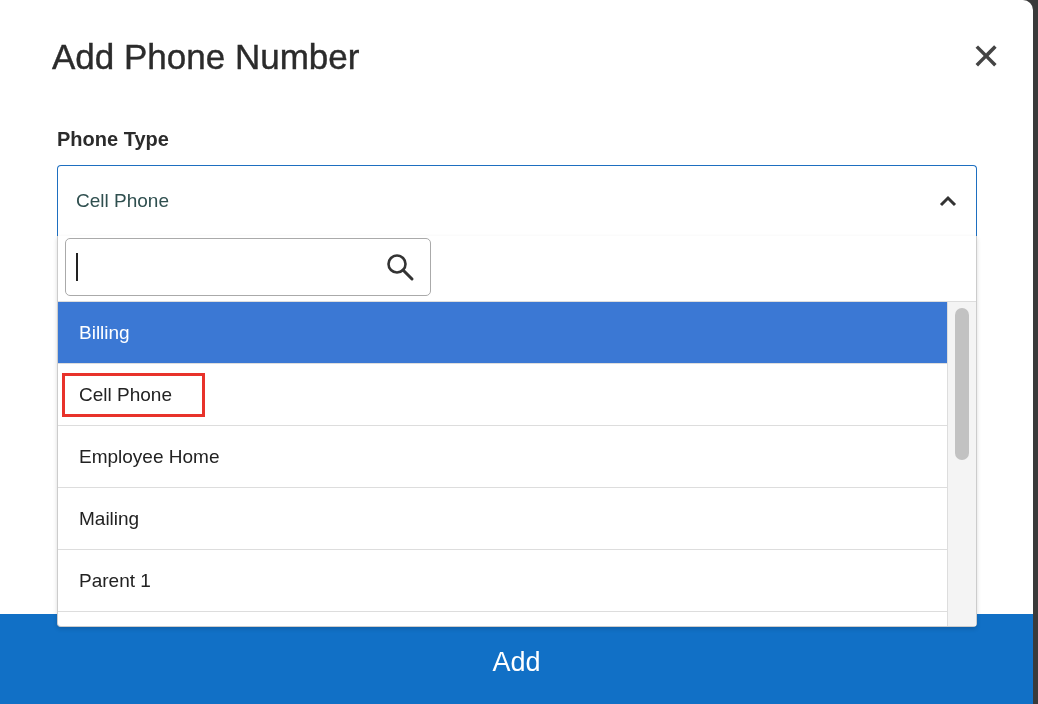 The width and height of the screenshot is (1038, 704). What do you see at coordinates (400, 267) in the screenshot?
I see `search-icon` at bounding box center [400, 267].